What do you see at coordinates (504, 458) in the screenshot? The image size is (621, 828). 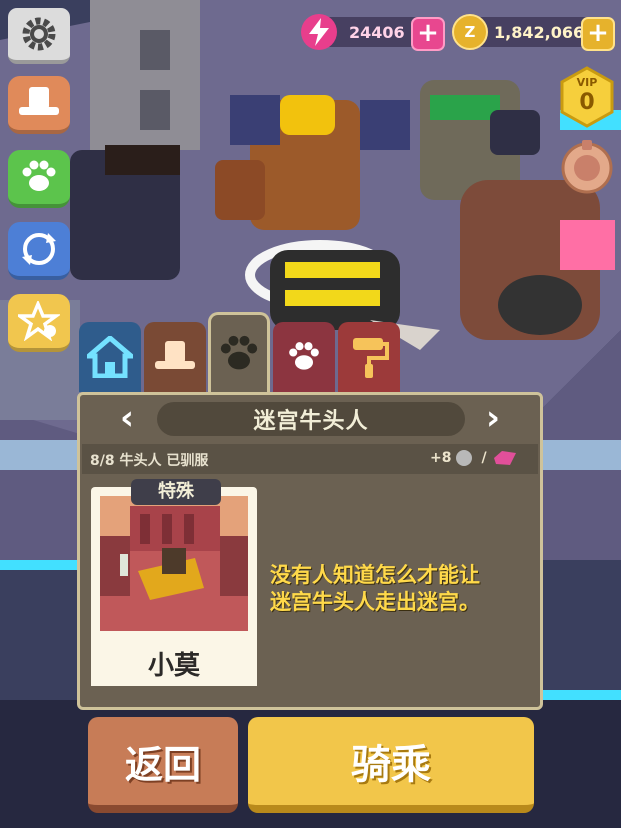 I see `ticket-icon` at bounding box center [504, 458].